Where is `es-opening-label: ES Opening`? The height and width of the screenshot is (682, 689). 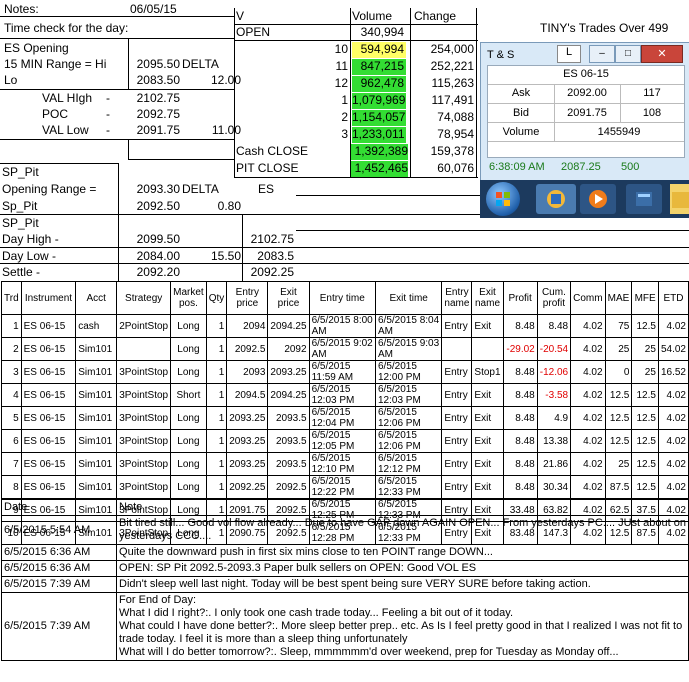
es-opening-label: ES Opening is located at coordinates (36, 48).